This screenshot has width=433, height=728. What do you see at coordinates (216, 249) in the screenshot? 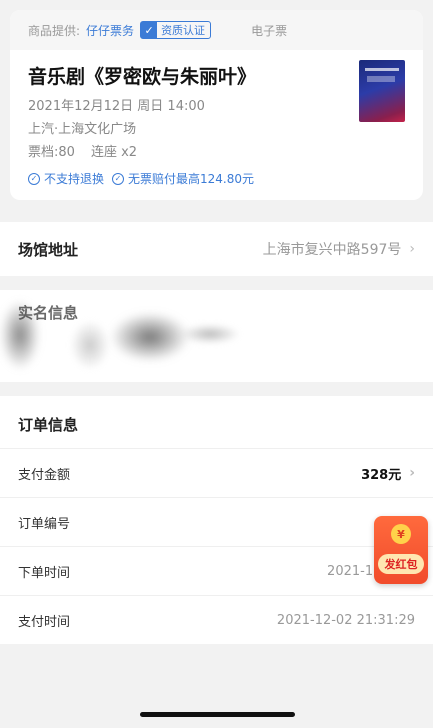
I see `venue-address-row: 场馆地址 上海市复兴中路597号 ›` at bounding box center [216, 249].